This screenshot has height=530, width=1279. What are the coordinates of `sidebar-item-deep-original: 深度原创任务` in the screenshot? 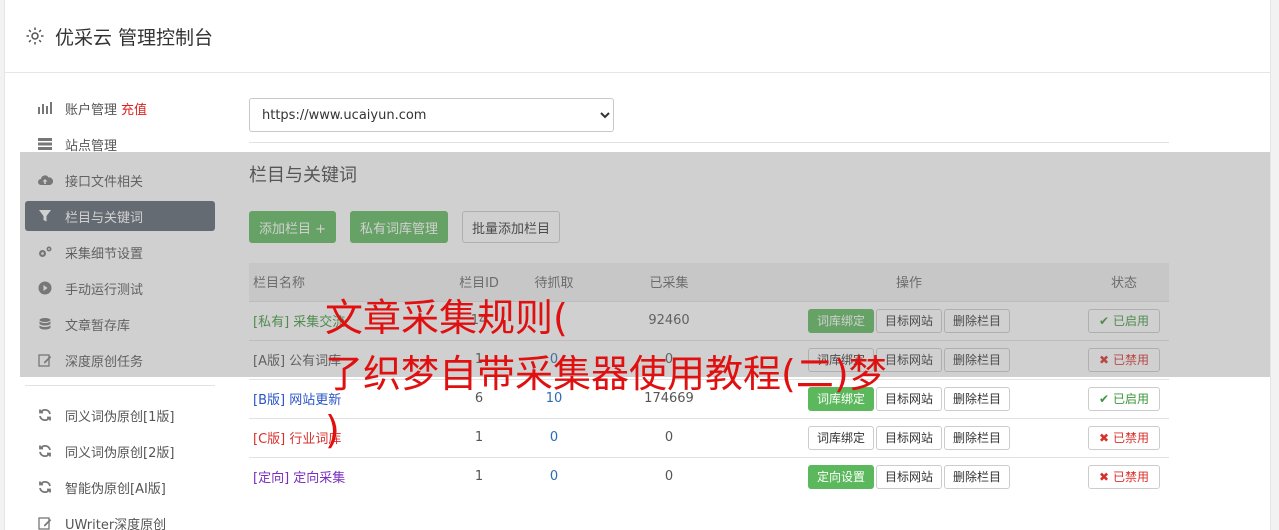 It's located at (120, 360).